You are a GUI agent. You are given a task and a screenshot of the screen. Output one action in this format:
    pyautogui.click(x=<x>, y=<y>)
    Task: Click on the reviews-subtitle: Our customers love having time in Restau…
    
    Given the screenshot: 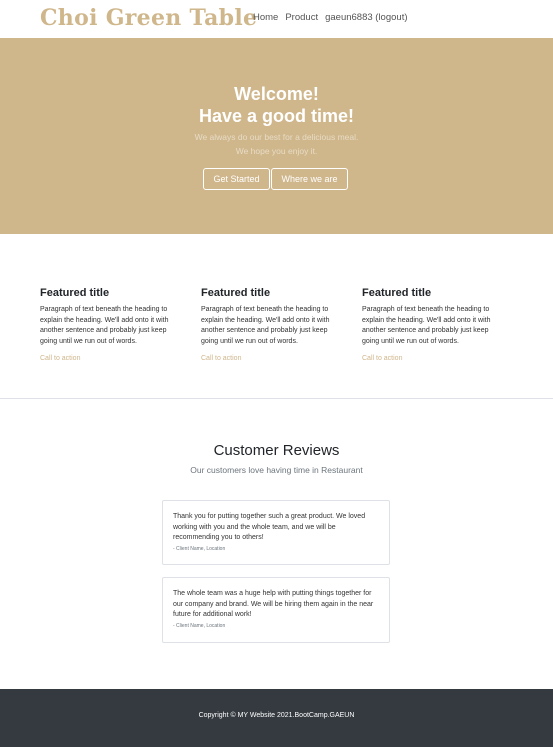 What is the action you would take?
    pyautogui.click(x=276, y=470)
    